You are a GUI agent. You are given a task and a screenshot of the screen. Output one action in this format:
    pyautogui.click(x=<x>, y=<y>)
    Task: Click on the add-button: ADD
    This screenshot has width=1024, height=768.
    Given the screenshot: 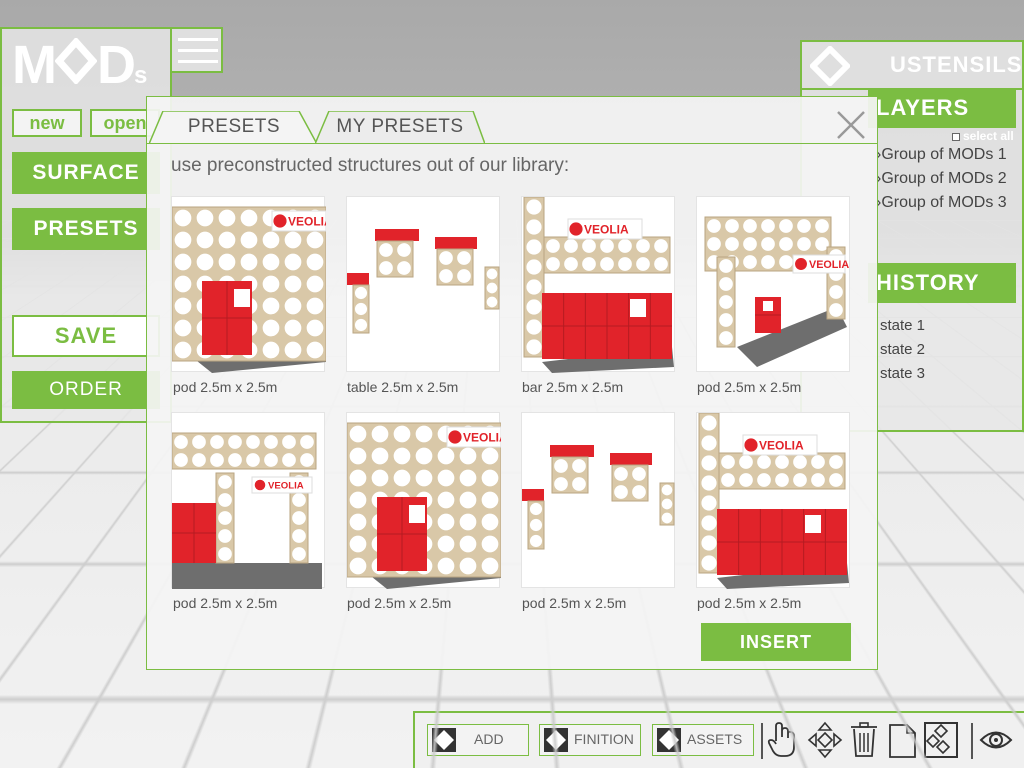 What is the action you would take?
    pyautogui.click(x=478, y=740)
    